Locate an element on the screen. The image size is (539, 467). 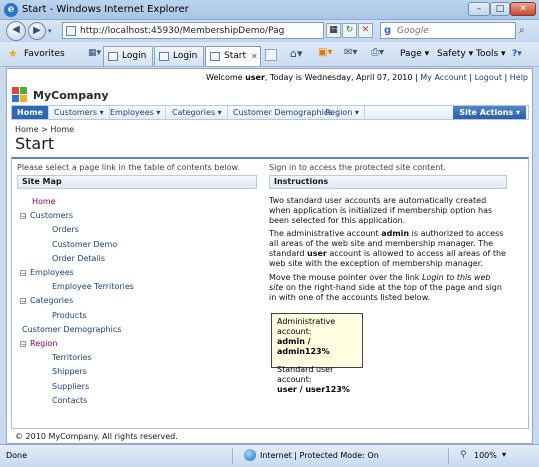
instructions-header: Instructions is located at coordinates (388, 182).